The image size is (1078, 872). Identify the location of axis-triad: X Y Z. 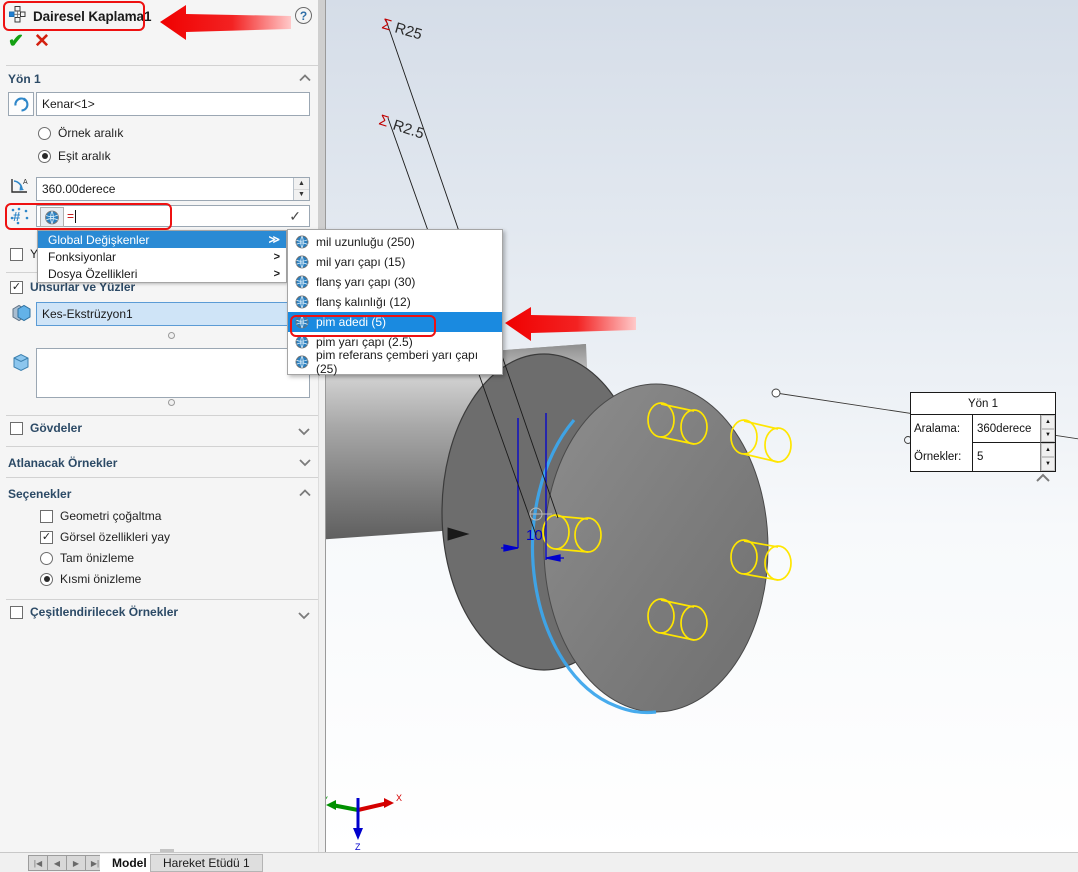
(364, 822).